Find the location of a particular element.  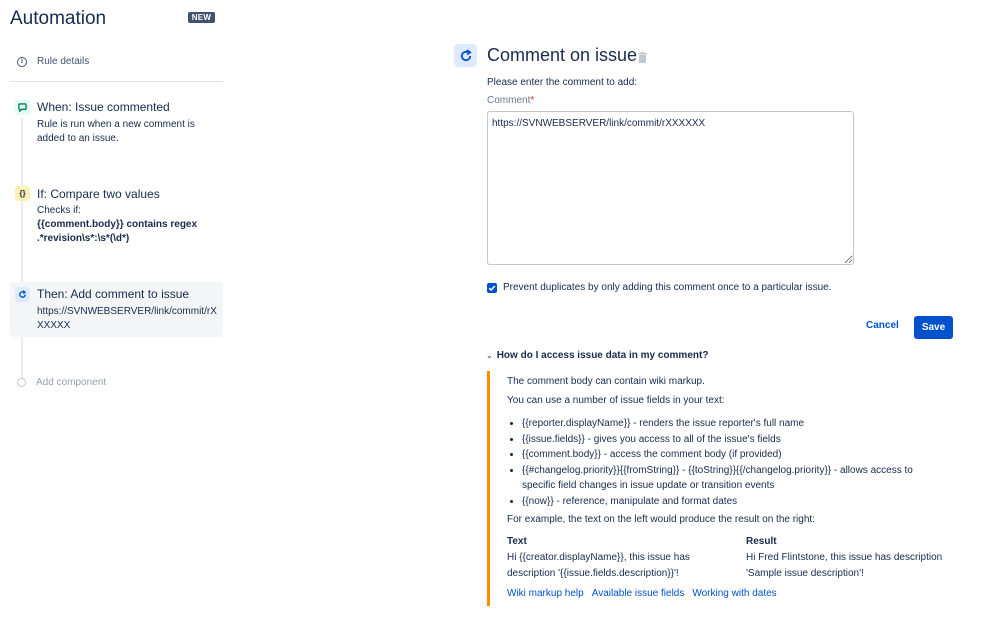

instruction-text: Please enter the comment to add: is located at coordinates (562, 82).